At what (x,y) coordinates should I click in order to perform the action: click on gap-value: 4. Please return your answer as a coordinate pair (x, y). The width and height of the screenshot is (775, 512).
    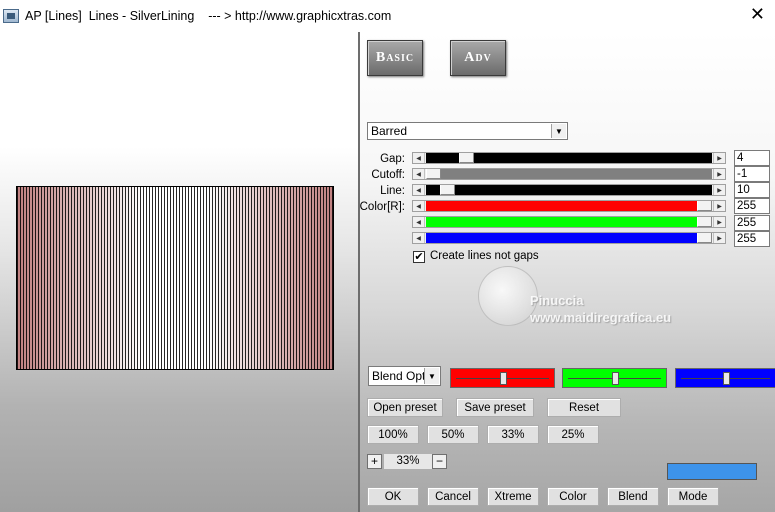
    Looking at the image, I should click on (752, 158).